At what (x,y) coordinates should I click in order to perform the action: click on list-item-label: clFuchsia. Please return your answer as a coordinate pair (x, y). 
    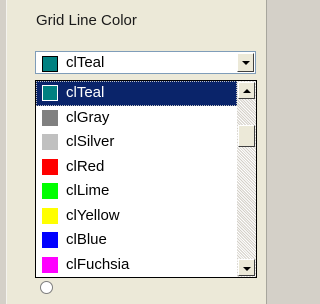
    Looking at the image, I should click on (98, 264).